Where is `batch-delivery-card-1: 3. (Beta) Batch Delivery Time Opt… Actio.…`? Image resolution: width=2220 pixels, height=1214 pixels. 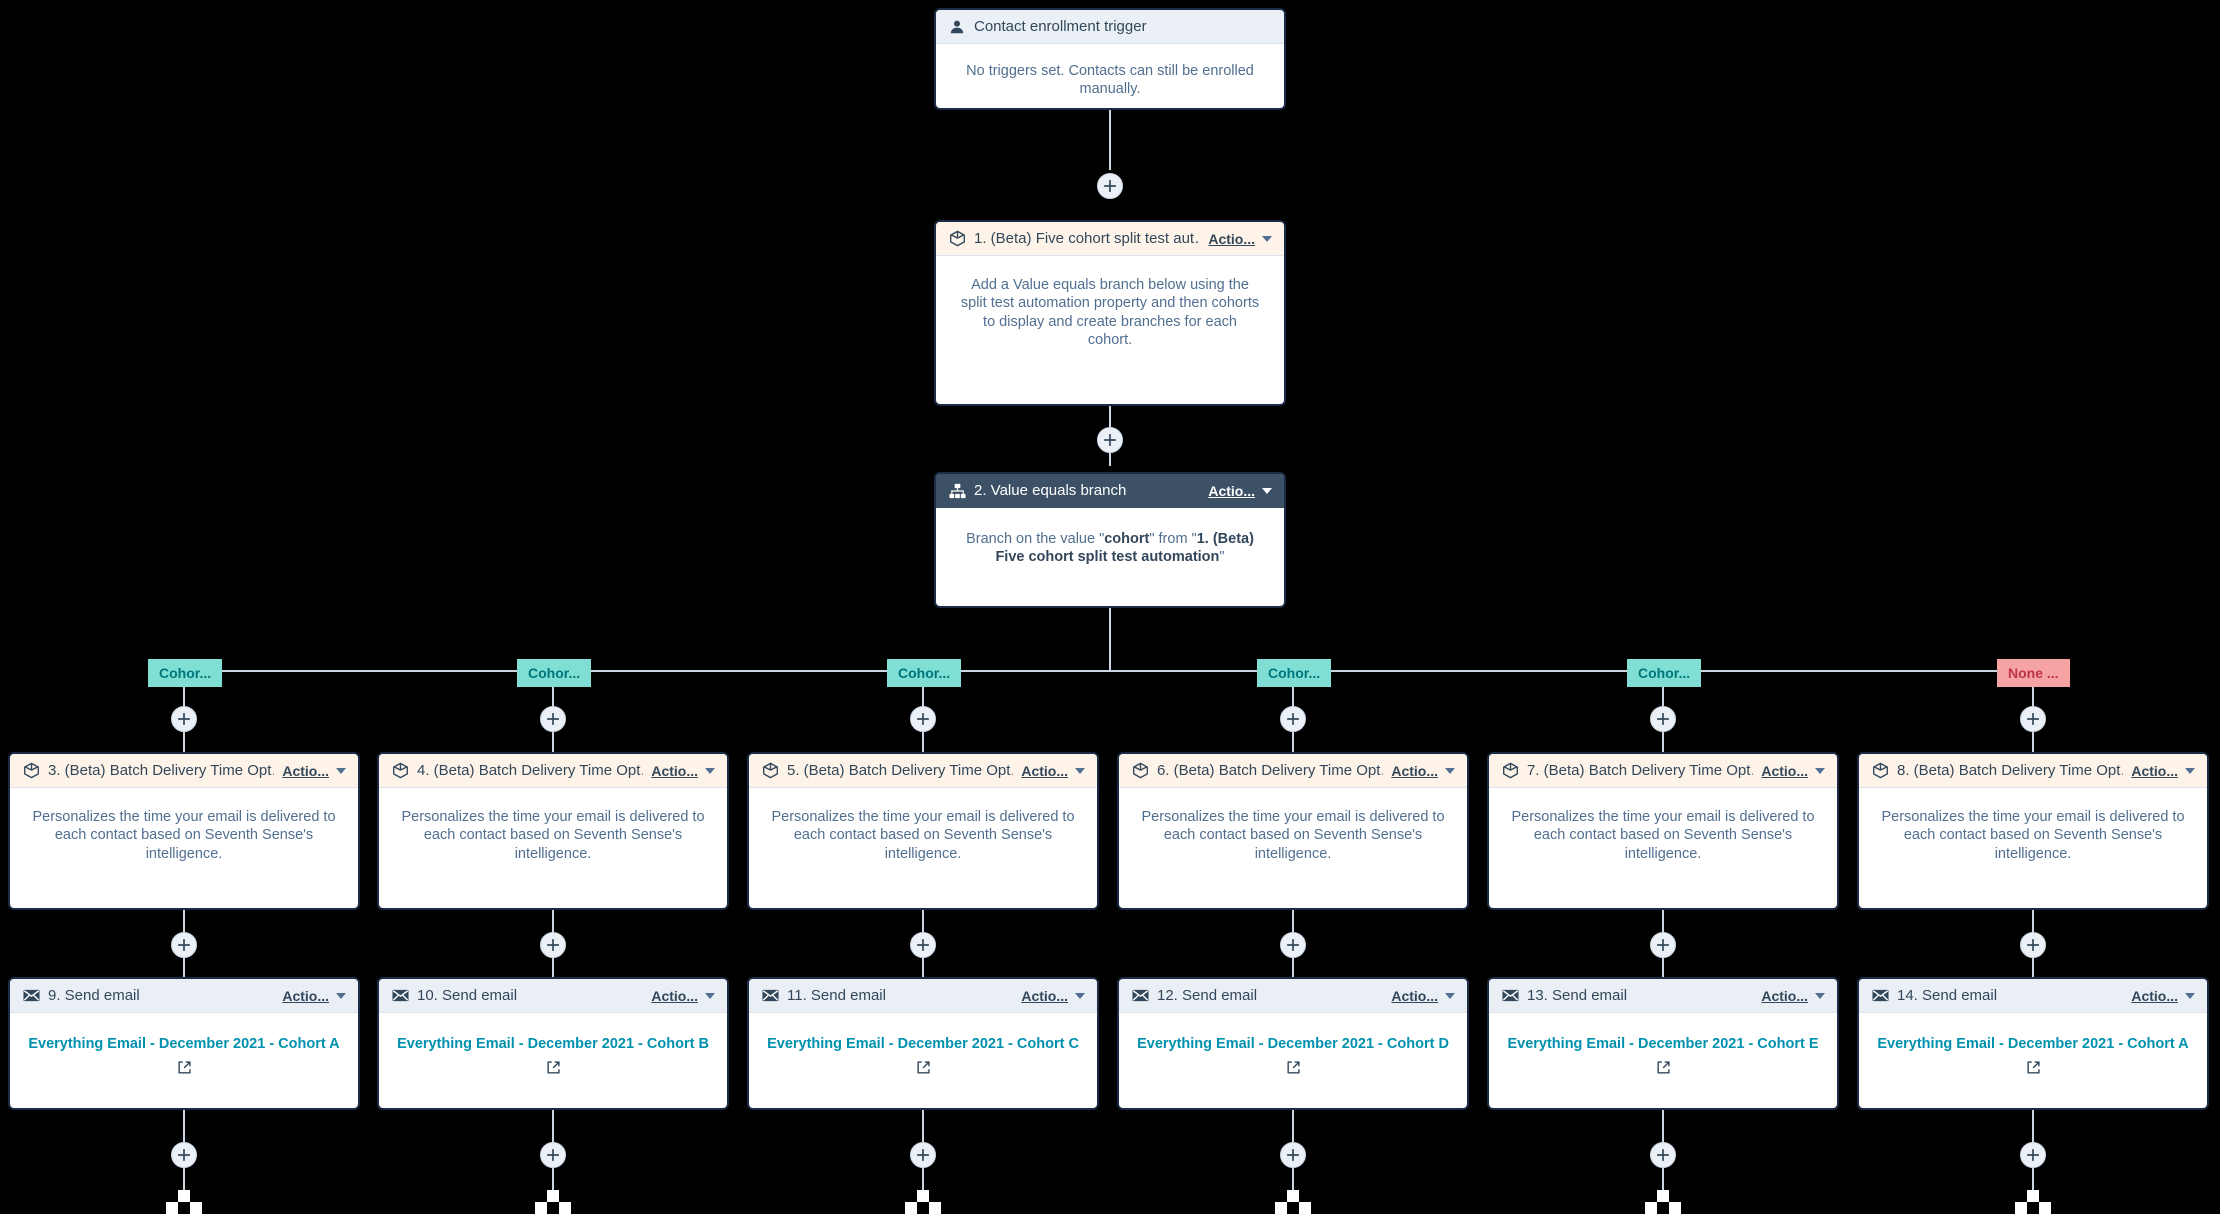 batch-delivery-card-1: 3. (Beta) Batch Delivery Time Opt… Actio.… is located at coordinates (184, 831).